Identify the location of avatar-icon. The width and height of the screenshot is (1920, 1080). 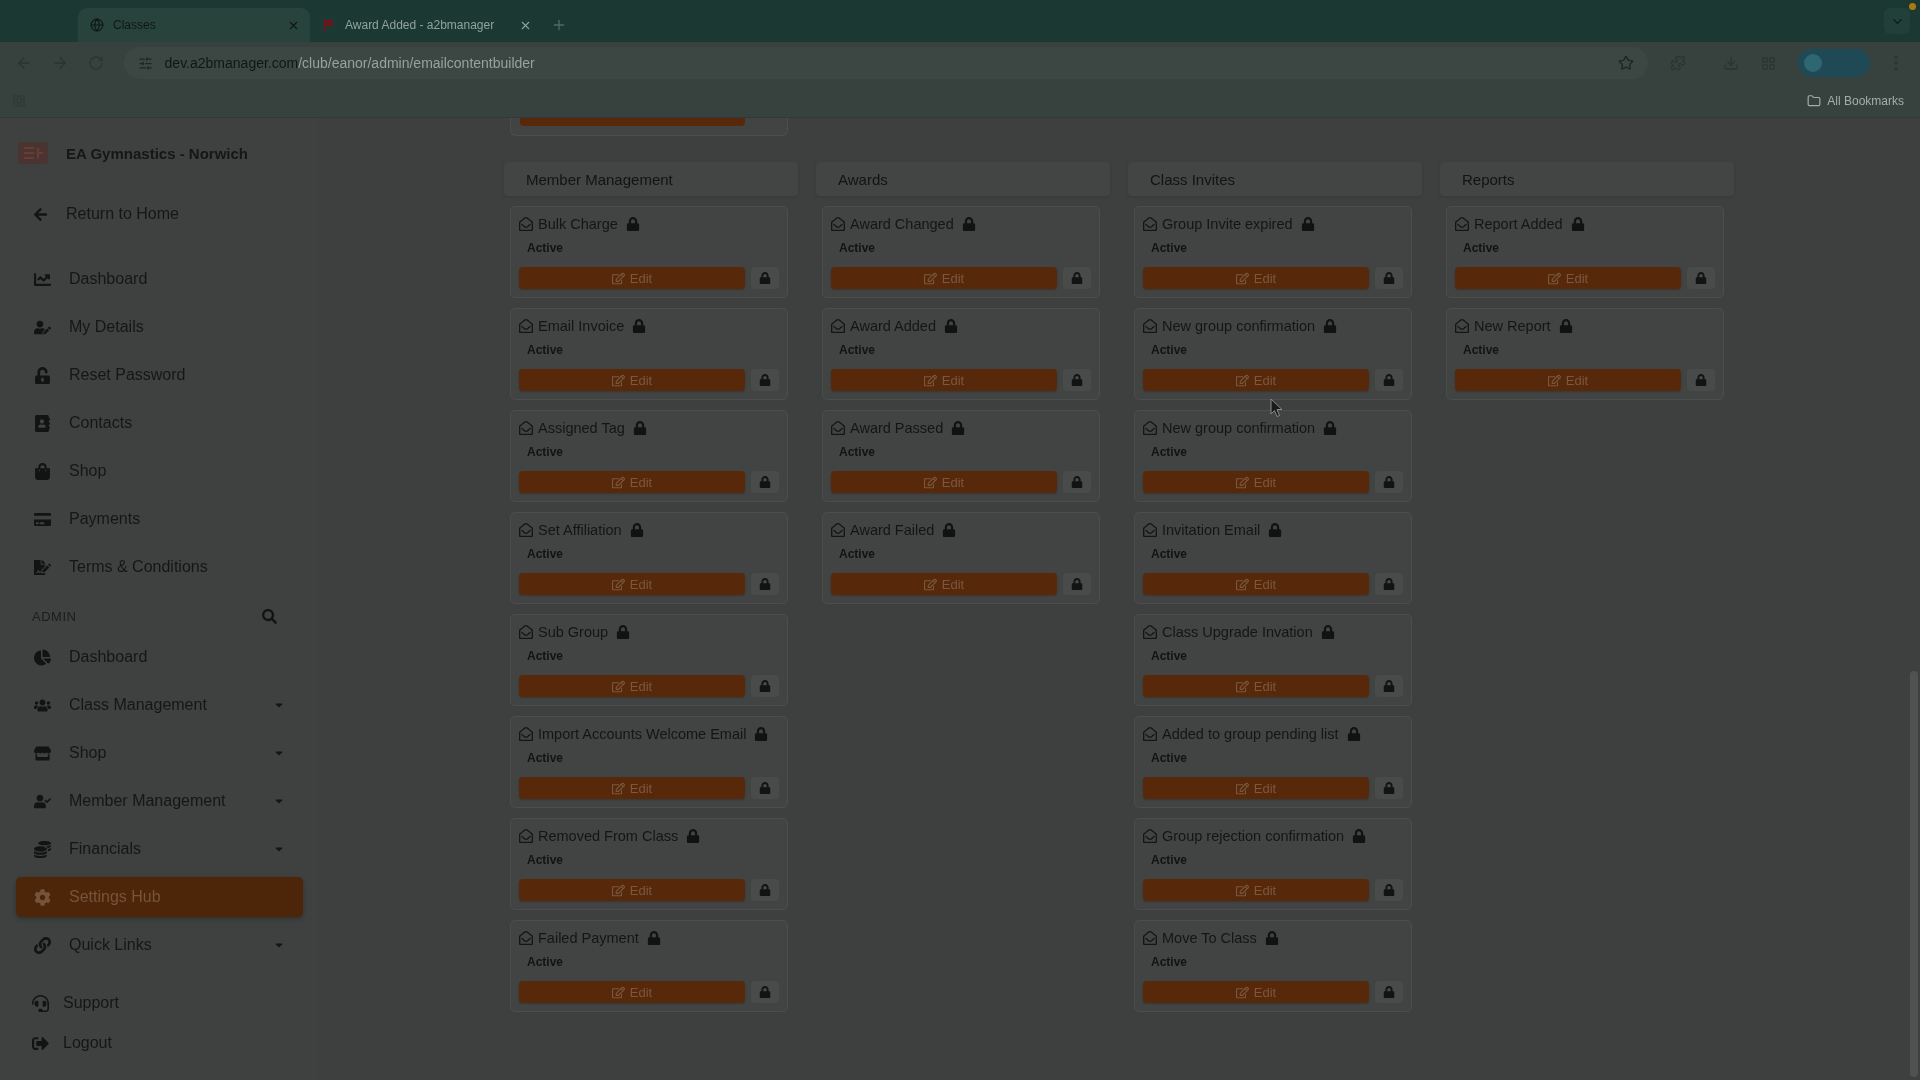
(1813, 63).